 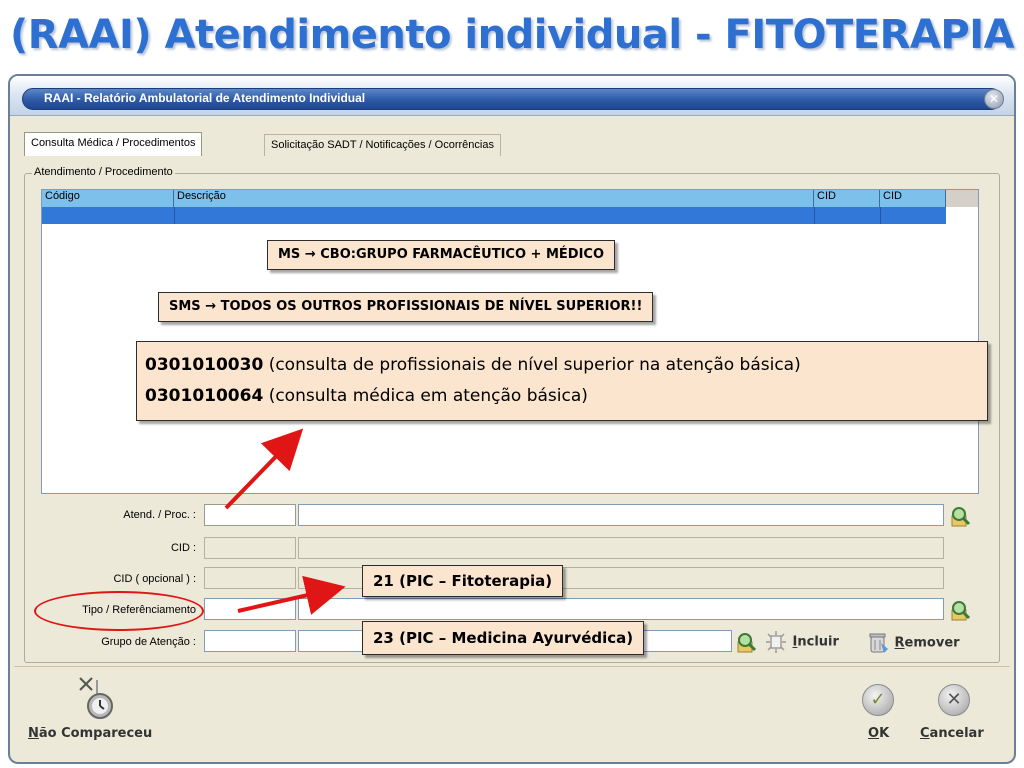 I want to click on remover-label: emover, so click(x=932, y=643).